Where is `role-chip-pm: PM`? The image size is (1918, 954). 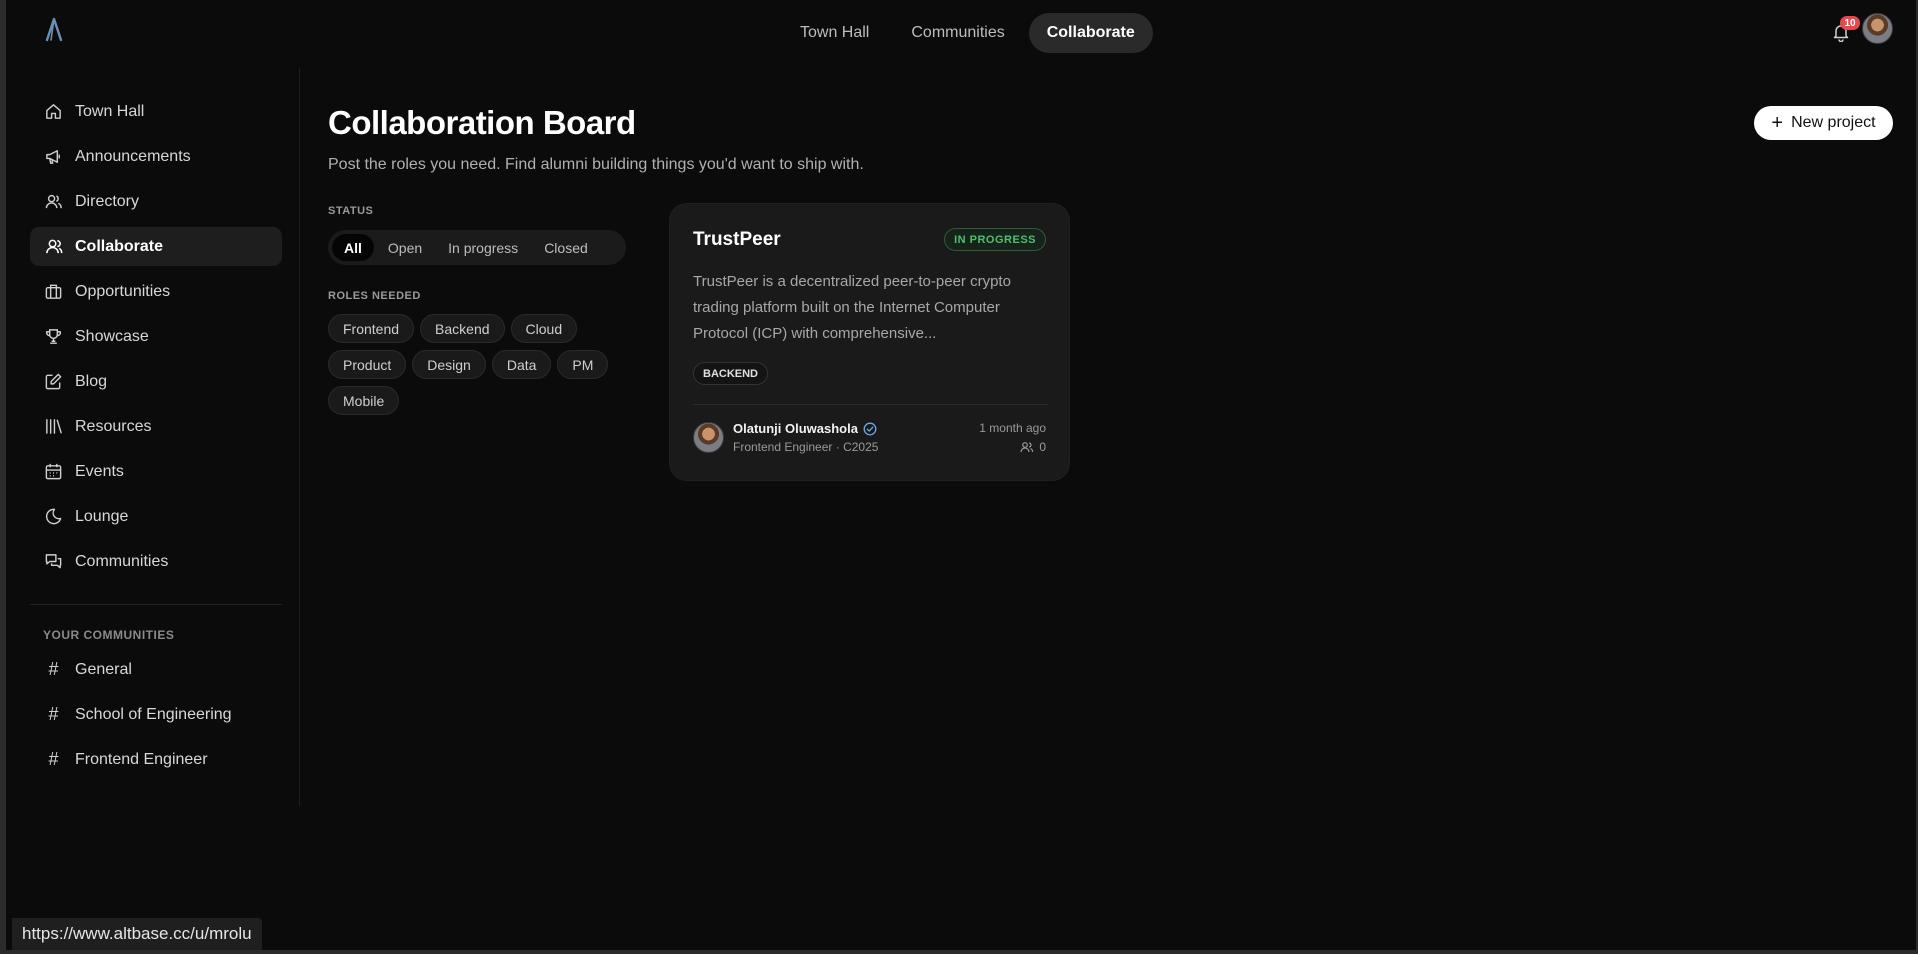 role-chip-pm: PM is located at coordinates (583, 364).